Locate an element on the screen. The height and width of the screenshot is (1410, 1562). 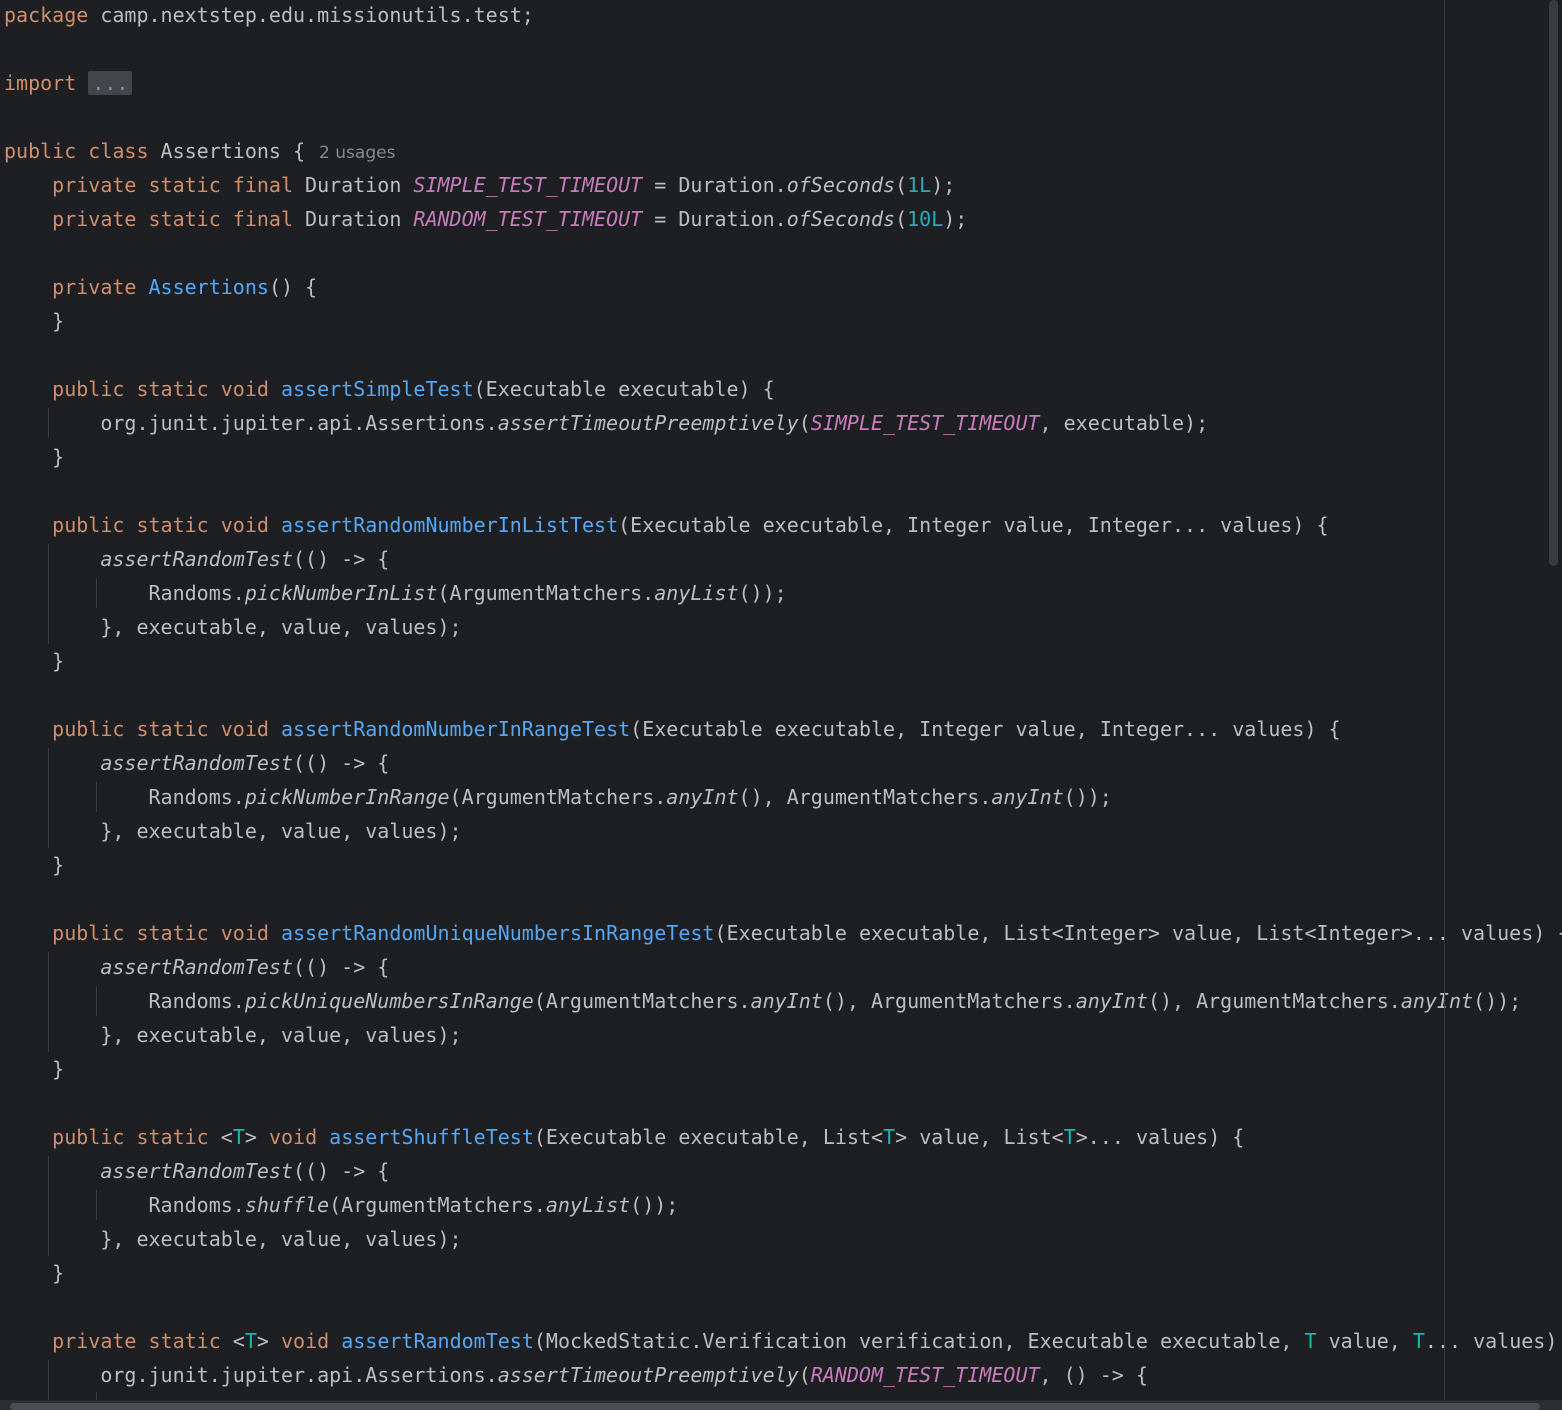
code-token: < is located at coordinates (220, 1137).